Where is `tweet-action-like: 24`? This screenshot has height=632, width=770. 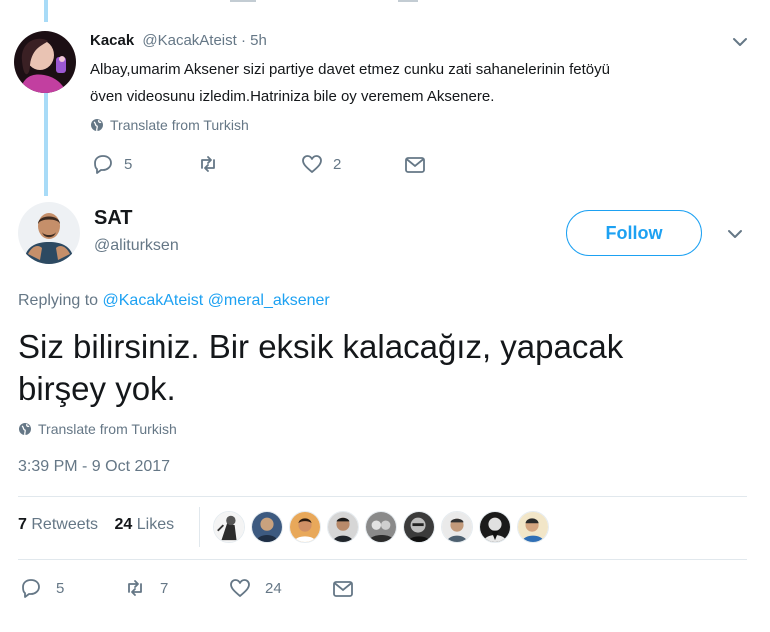
tweet-action-like: 24 is located at coordinates (255, 588).